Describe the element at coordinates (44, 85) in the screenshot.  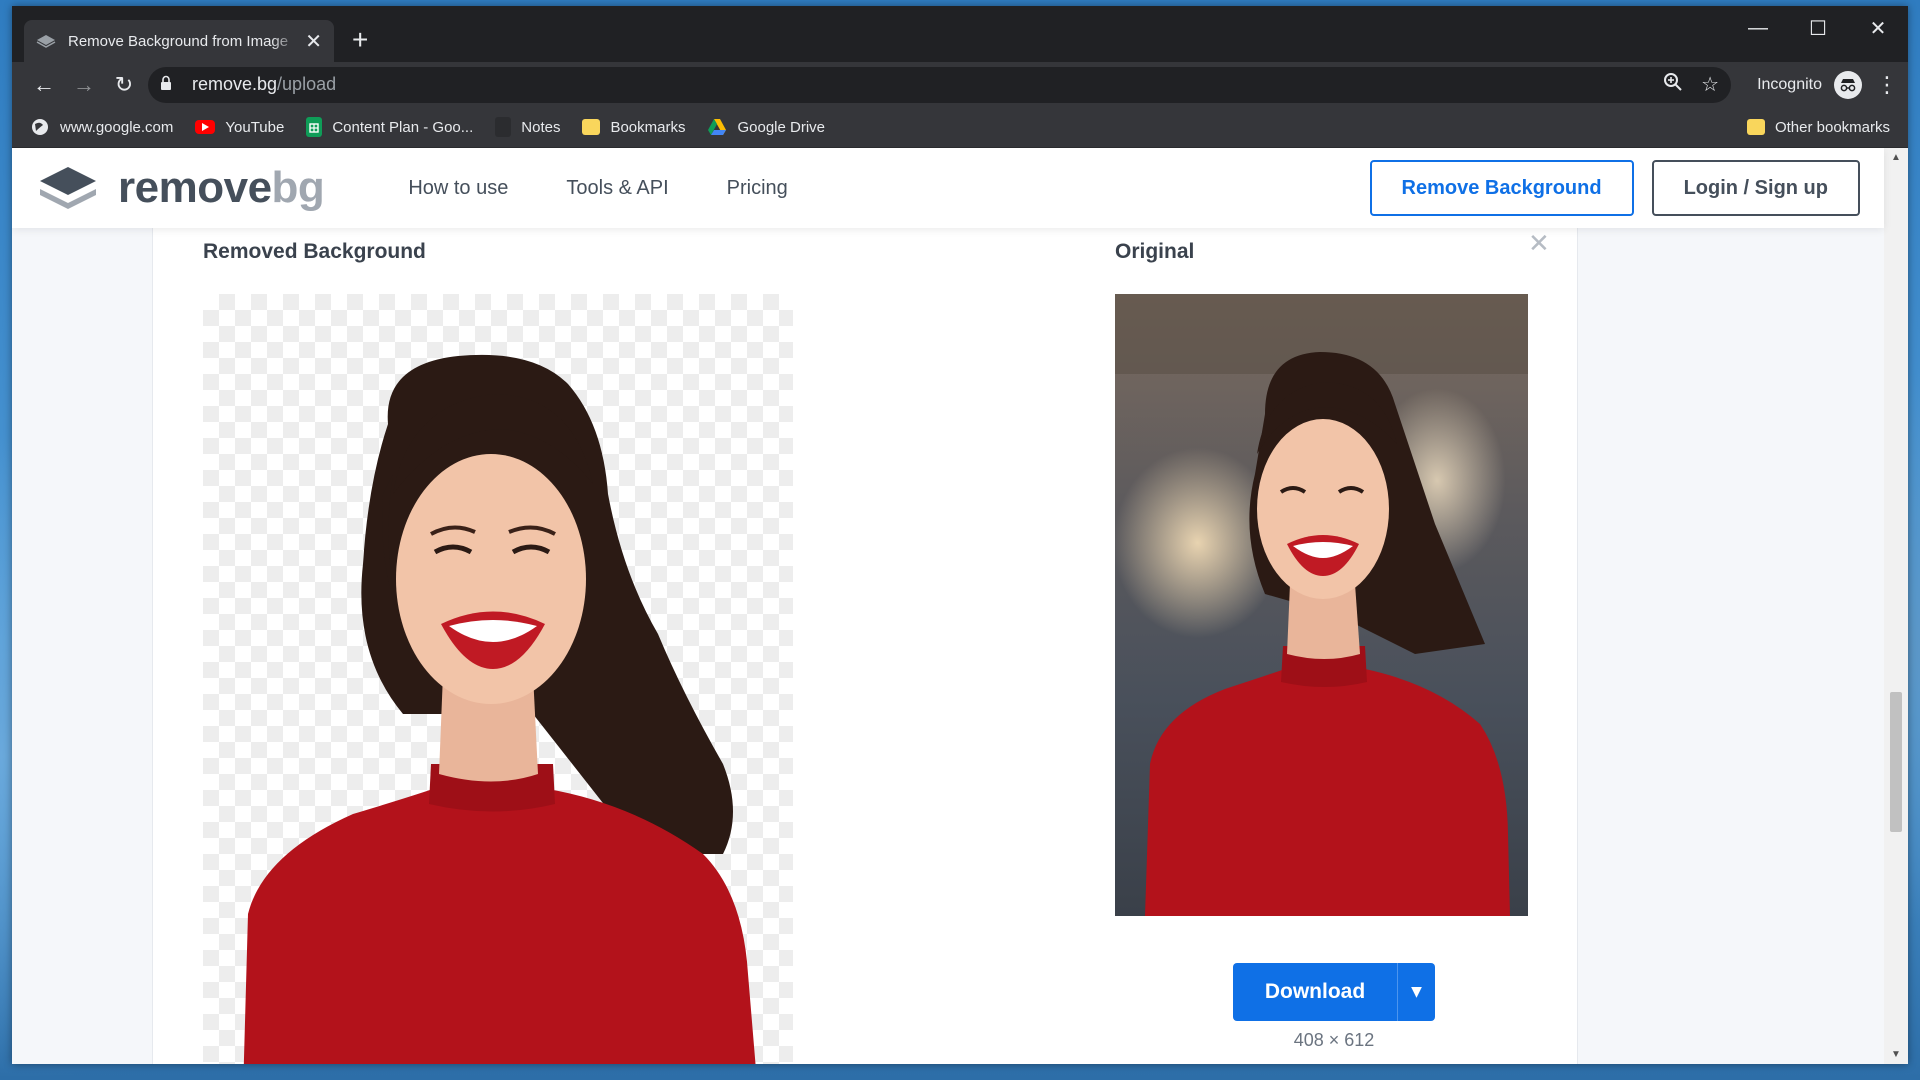
I see `back-arrow-icon: ←` at that location.